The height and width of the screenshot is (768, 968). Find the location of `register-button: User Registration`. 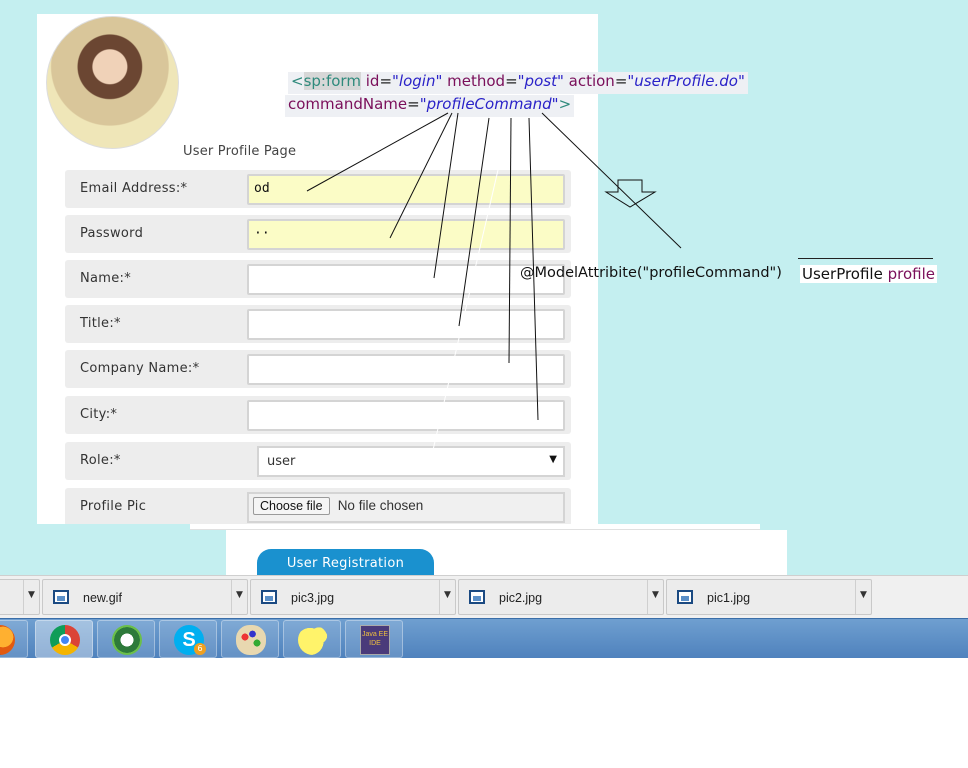

register-button: User Registration is located at coordinates (345, 563).